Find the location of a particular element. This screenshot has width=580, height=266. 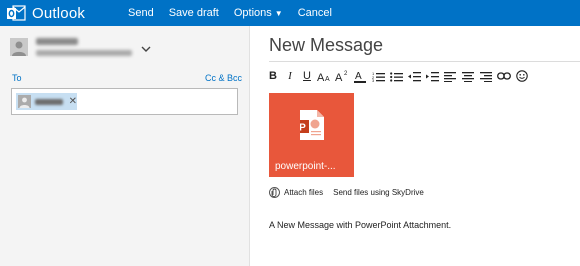

align-right-icon is located at coordinates (486, 76).